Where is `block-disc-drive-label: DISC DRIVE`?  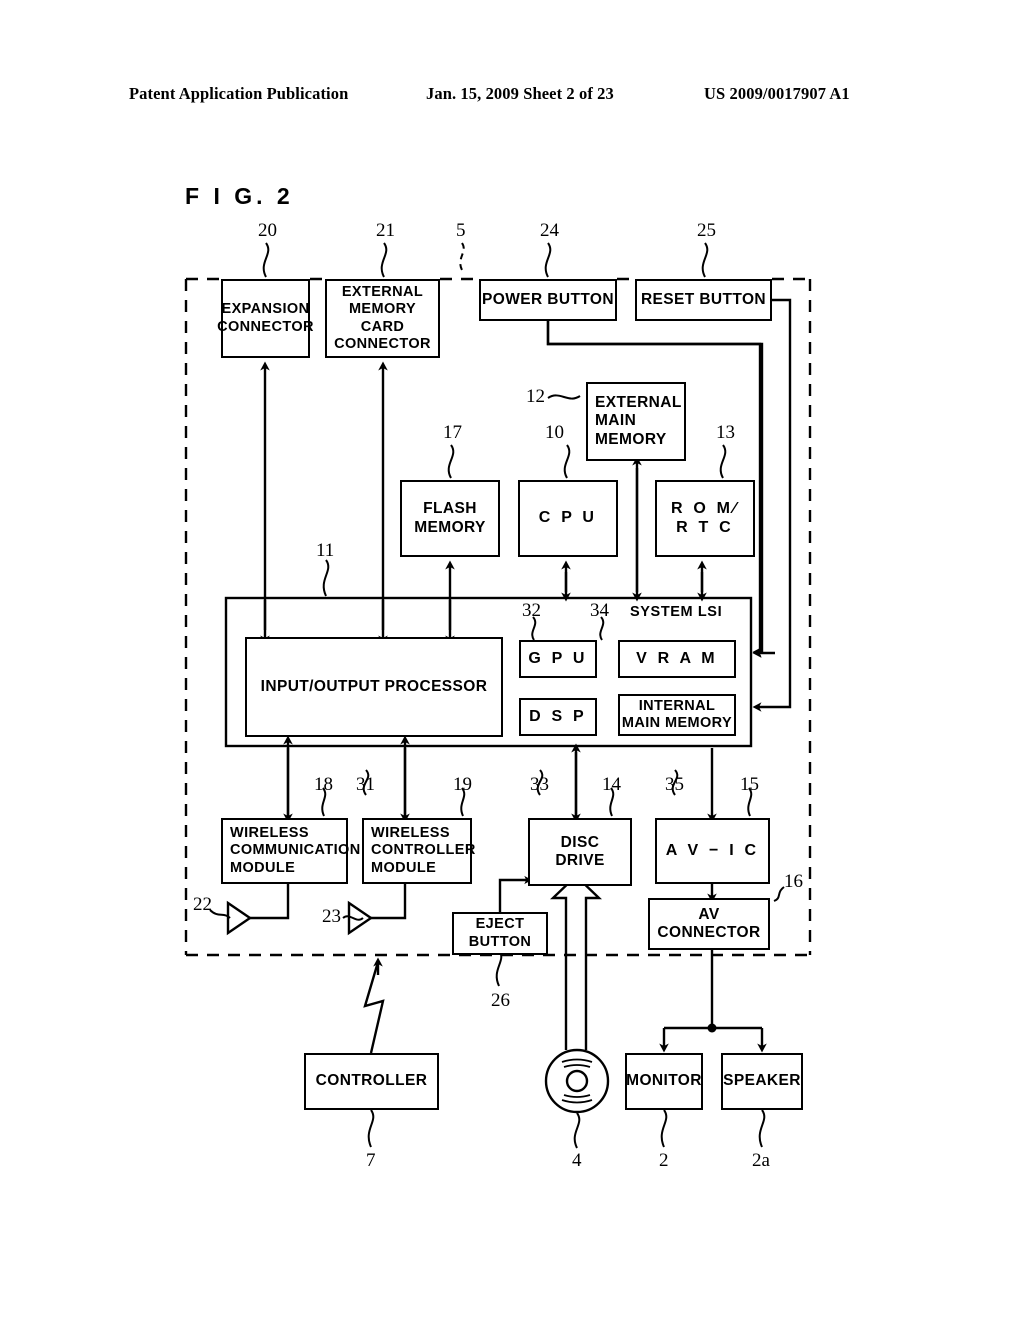 block-disc-drive-label: DISC DRIVE is located at coordinates (580, 851).